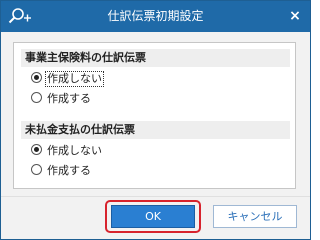 Image resolution: width=320 pixels, height=240 pixels. I want to click on dialog-title: 仕訳伝票初期設定, so click(155, 16).